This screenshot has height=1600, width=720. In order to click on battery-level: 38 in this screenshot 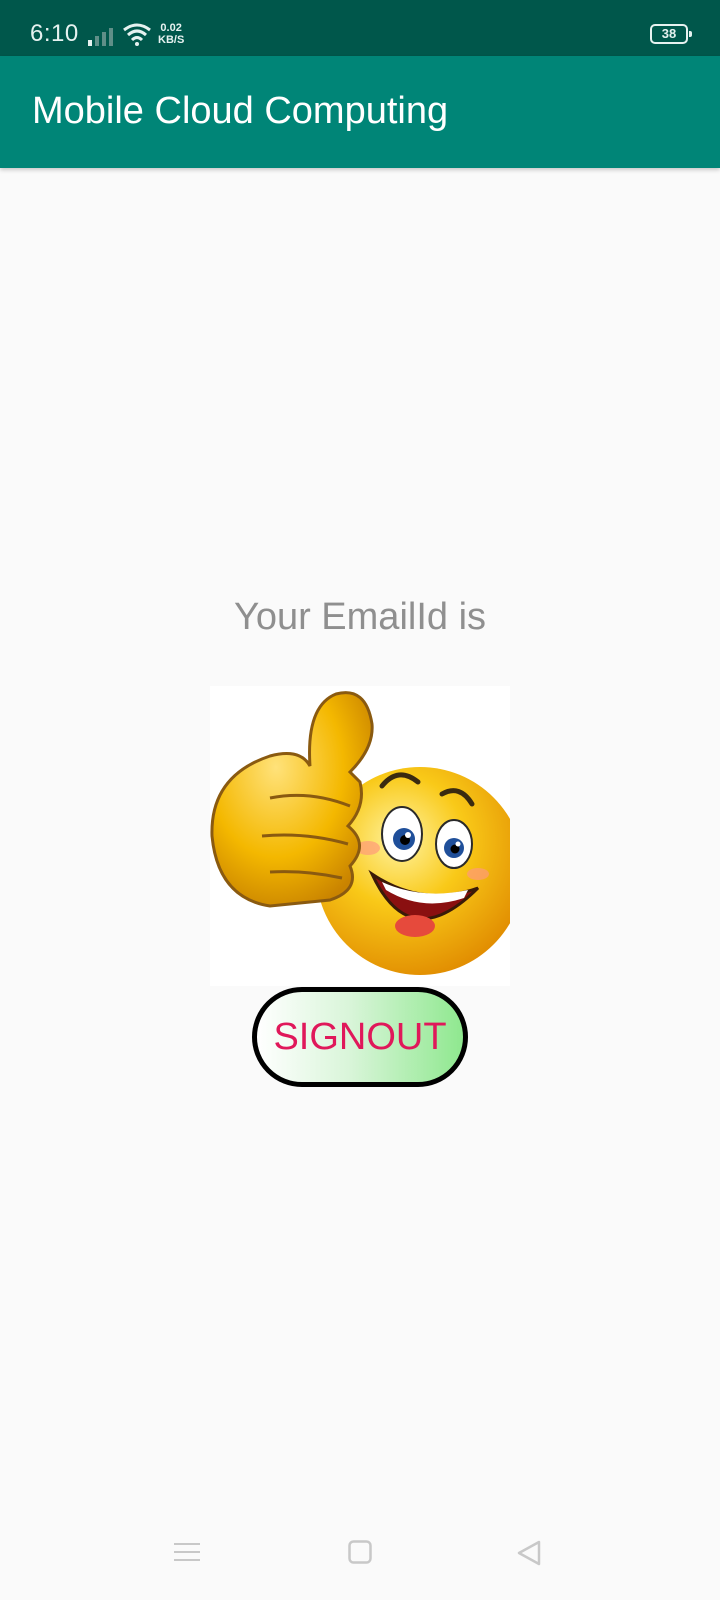, I will do `click(669, 33)`.